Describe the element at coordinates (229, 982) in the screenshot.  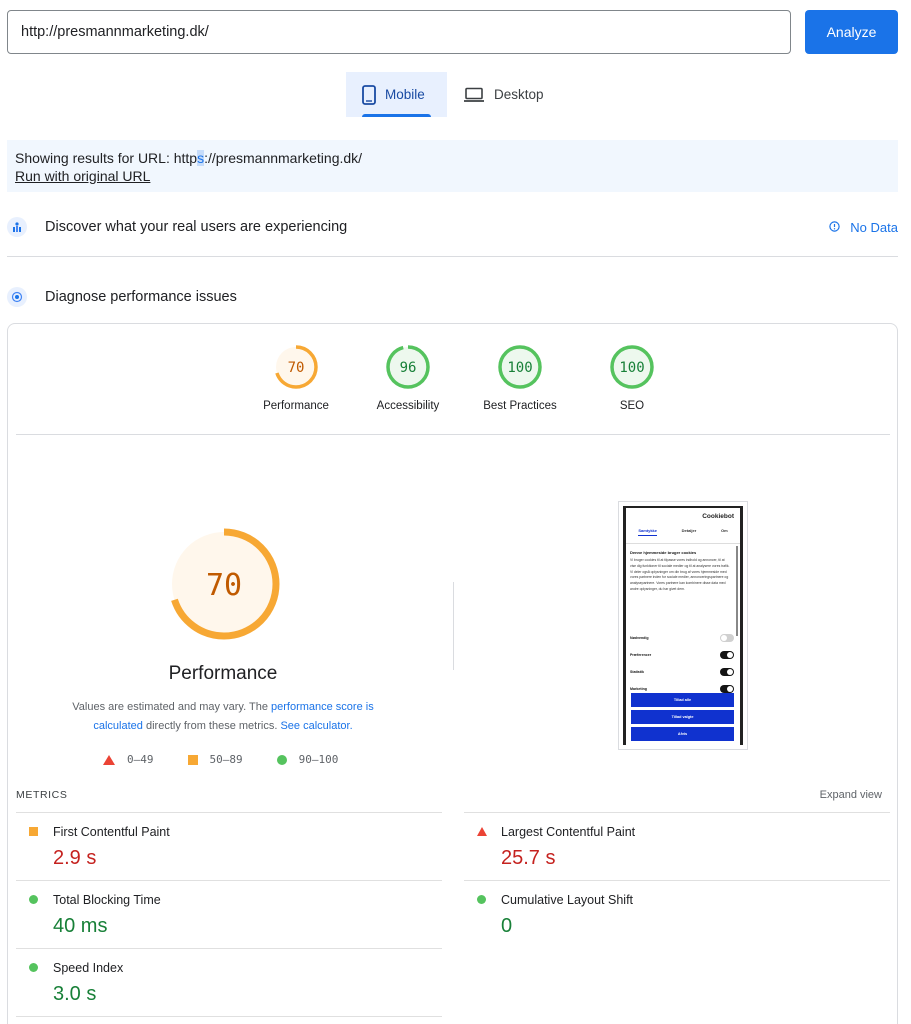
I see `metric-speed-index: Speed Index 3.0 s` at that location.